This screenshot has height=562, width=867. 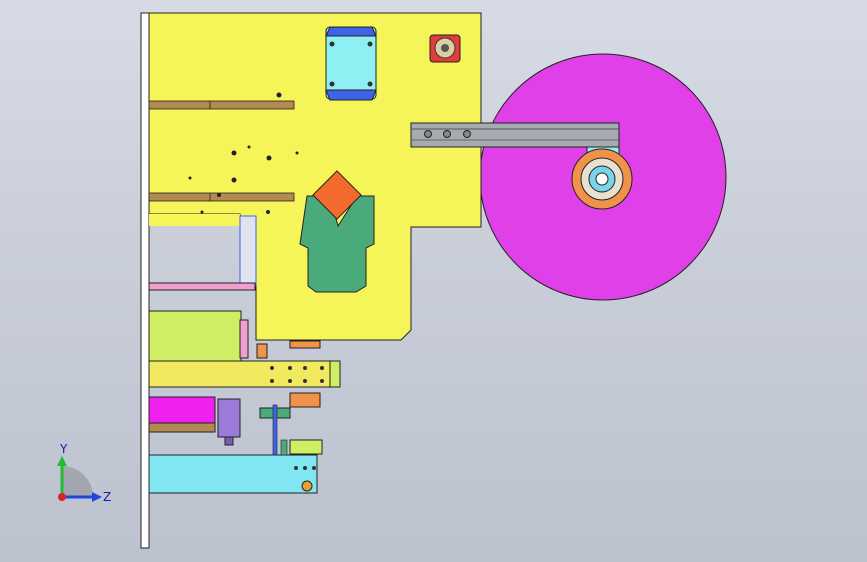 What do you see at coordinates (307, 486) in the screenshot?
I see `cyan-bar-bolt` at bounding box center [307, 486].